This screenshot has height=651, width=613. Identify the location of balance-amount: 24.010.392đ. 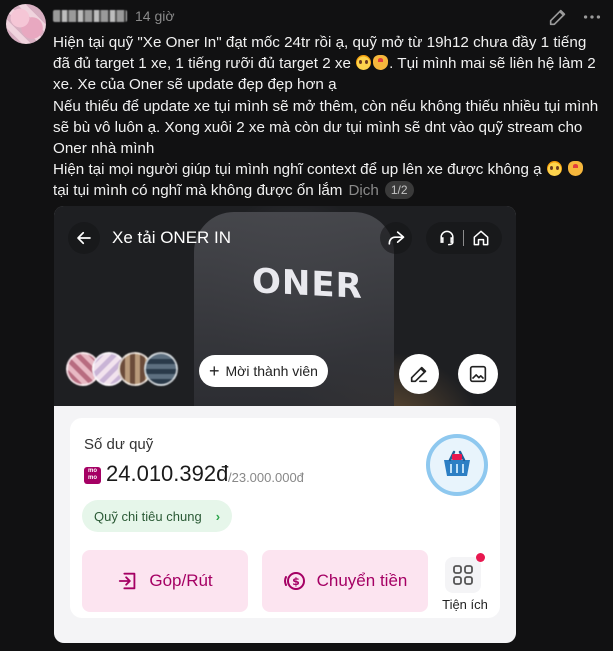
(167, 473).